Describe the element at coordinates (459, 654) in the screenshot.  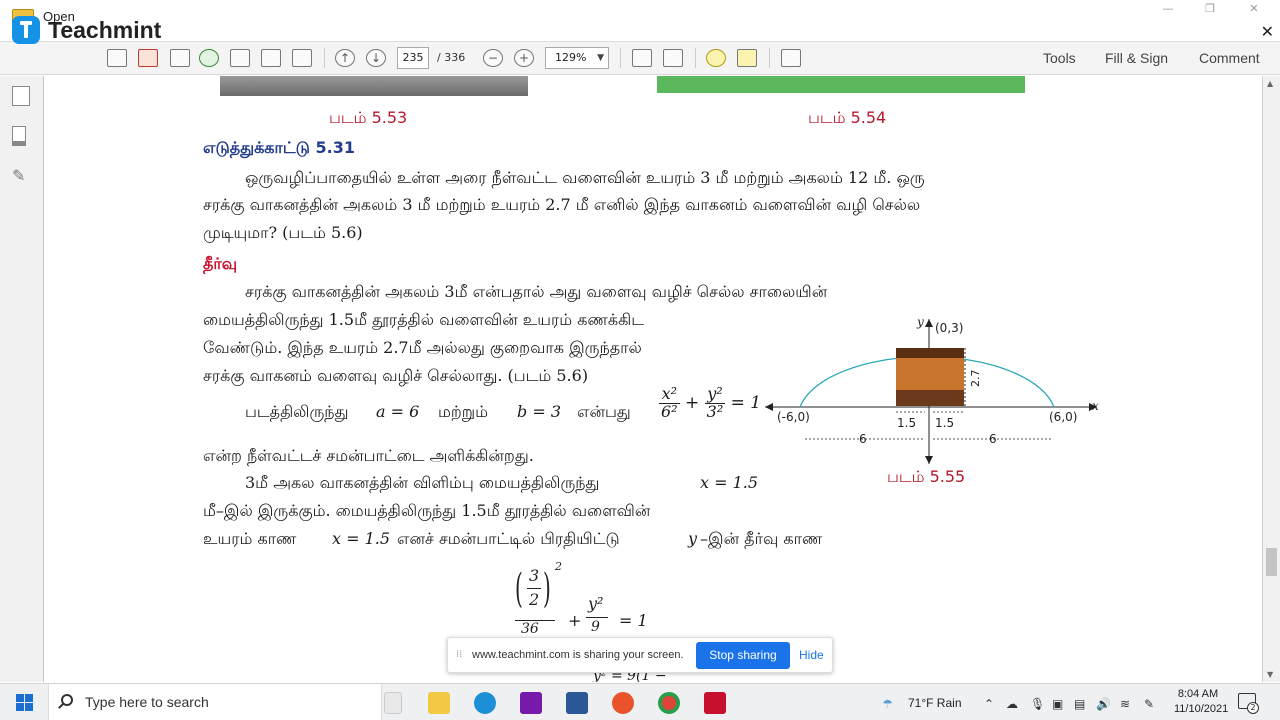
I see `drag-handle-icon: ⁞⁞` at that location.